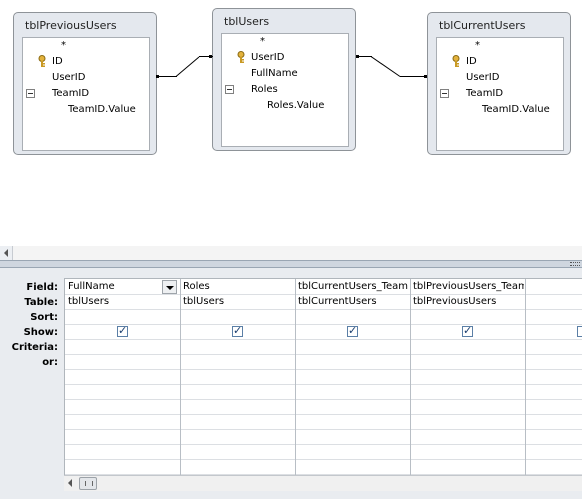  What do you see at coordinates (42, 287) in the screenshot?
I see `row-label-field: Field:` at bounding box center [42, 287].